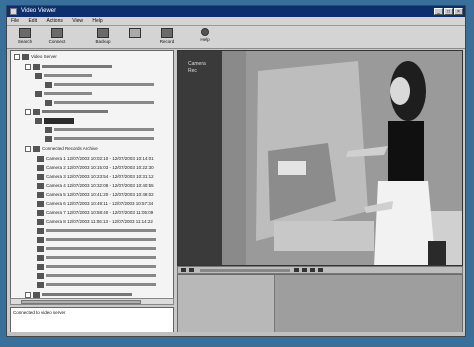 The image size is (474, 347). Describe the element at coordinates (54, 21) in the screenshot. I see `menu-actions: Actions` at that location.